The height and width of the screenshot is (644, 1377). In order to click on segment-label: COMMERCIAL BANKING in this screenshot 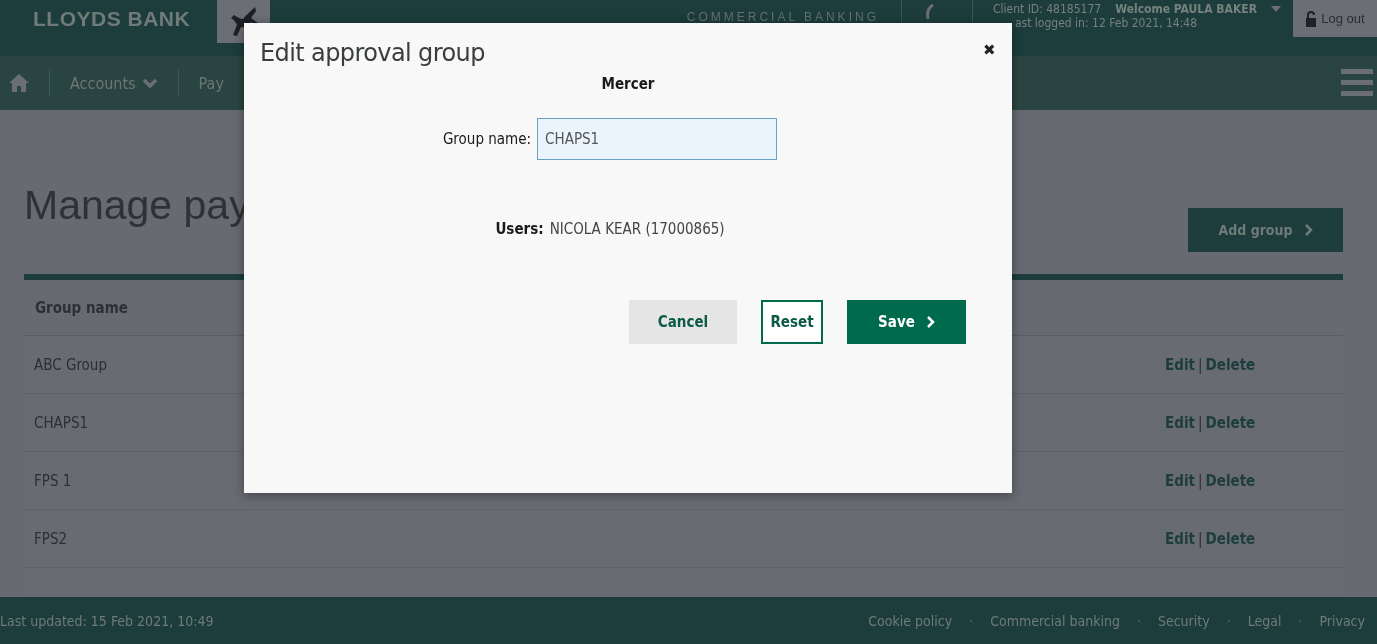, I will do `click(782, 17)`.